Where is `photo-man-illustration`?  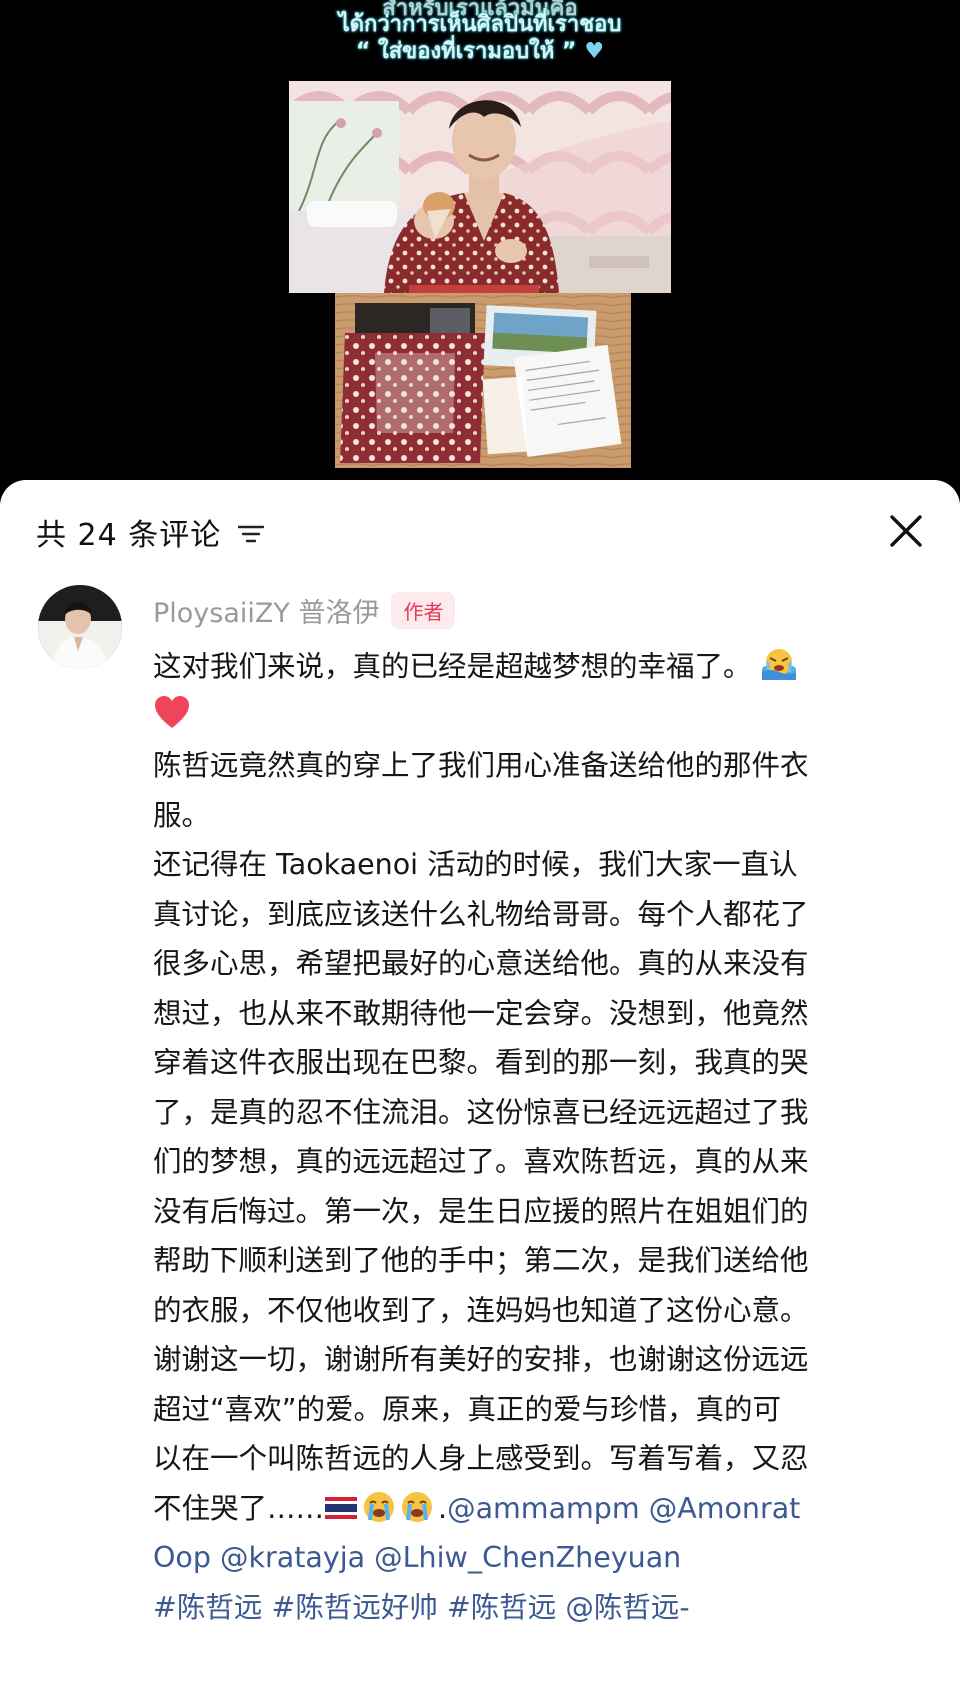 photo-man-illustration is located at coordinates (480, 187).